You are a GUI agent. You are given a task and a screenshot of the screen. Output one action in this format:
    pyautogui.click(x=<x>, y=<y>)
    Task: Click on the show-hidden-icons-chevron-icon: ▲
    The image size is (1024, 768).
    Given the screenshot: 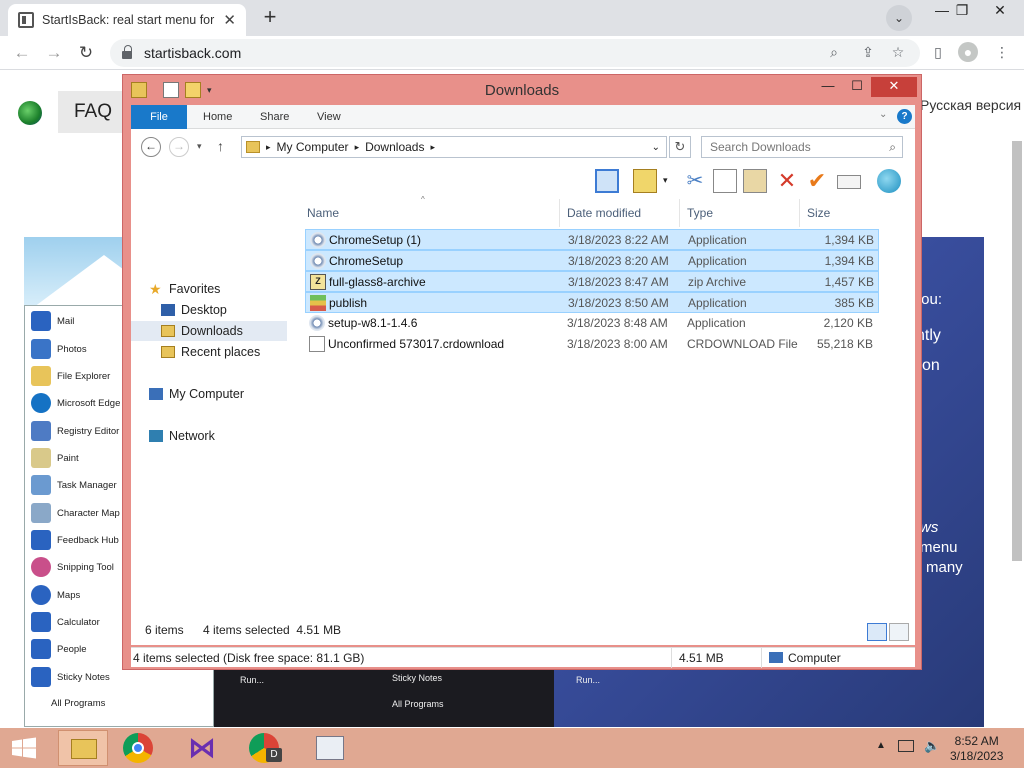 What is the action you would take?
    pyautogui.click(x=881, y=745)
    